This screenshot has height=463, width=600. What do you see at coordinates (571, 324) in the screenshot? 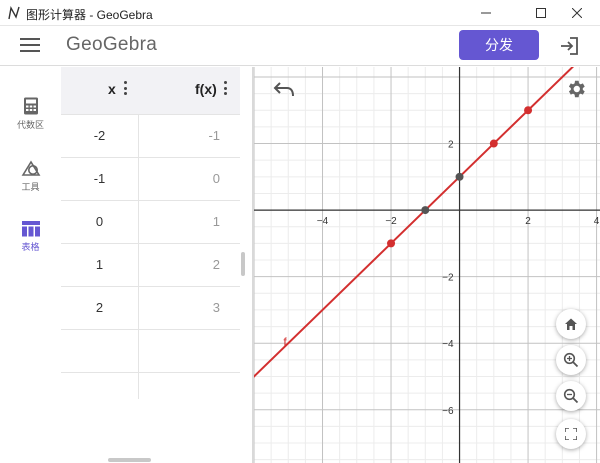
I see `home-icon` at bounding box center [571, 324].